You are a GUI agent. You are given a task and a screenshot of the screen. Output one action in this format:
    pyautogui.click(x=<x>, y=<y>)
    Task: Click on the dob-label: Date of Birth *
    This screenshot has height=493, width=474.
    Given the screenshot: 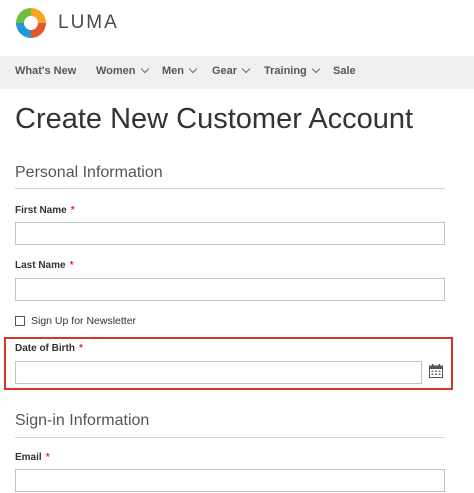 What is the action you would take?
    pyautogui.click(x=49, y=348)
    